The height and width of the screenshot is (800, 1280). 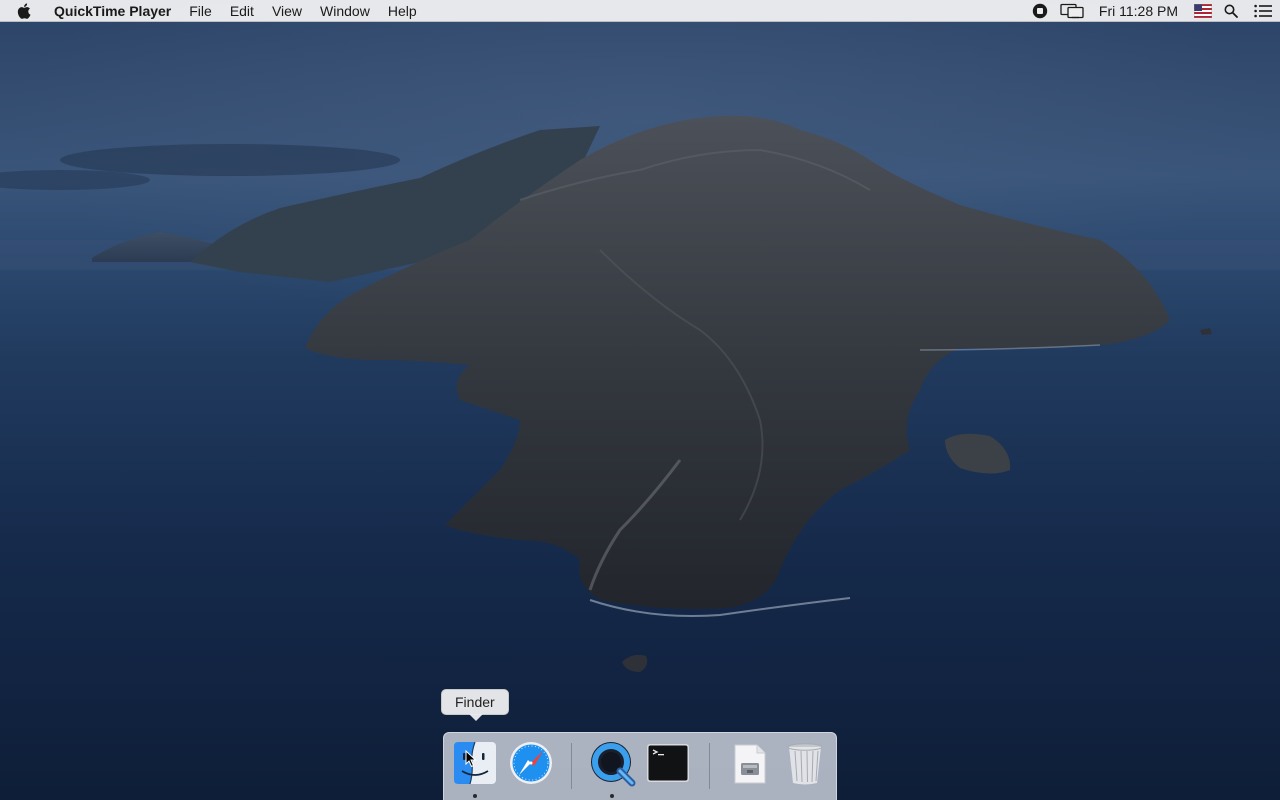 I want to click on notification-center-icon, so click(x=1263, y=11).